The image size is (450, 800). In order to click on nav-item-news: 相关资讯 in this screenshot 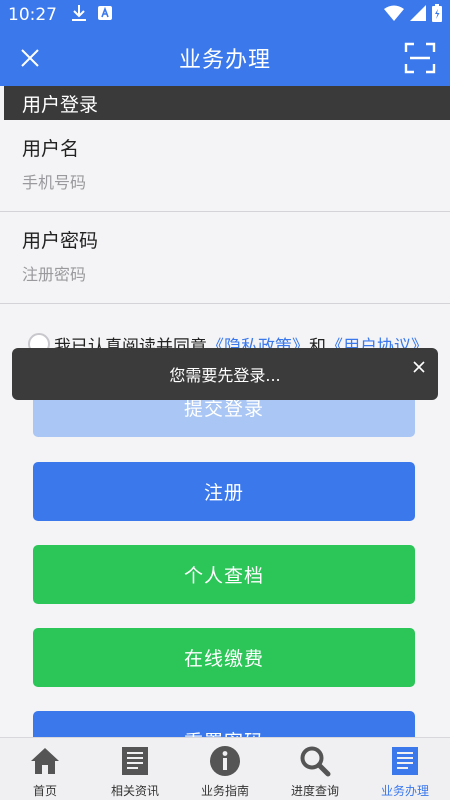, I will do `click(135, 769)`.